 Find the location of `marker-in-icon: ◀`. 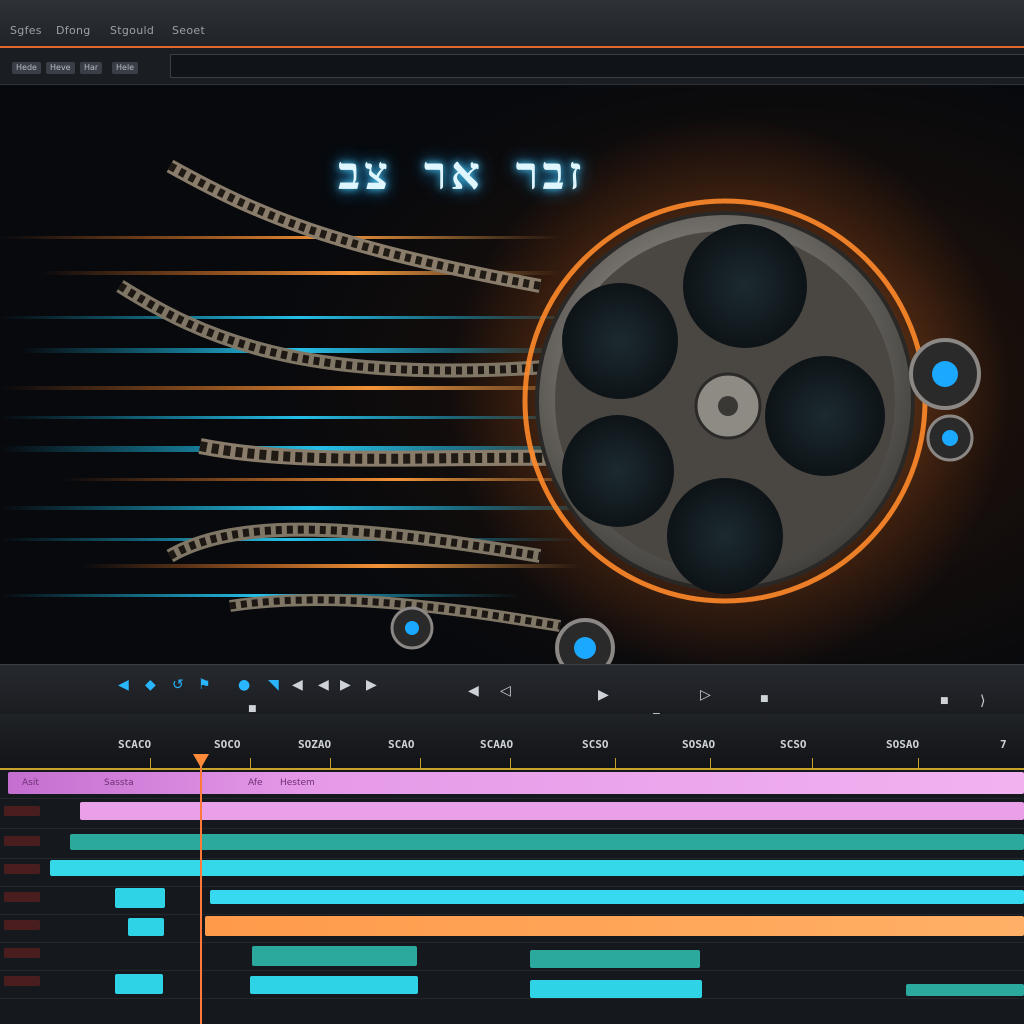

marker-in-icon: ◀ is located at coordinates (123, 685).